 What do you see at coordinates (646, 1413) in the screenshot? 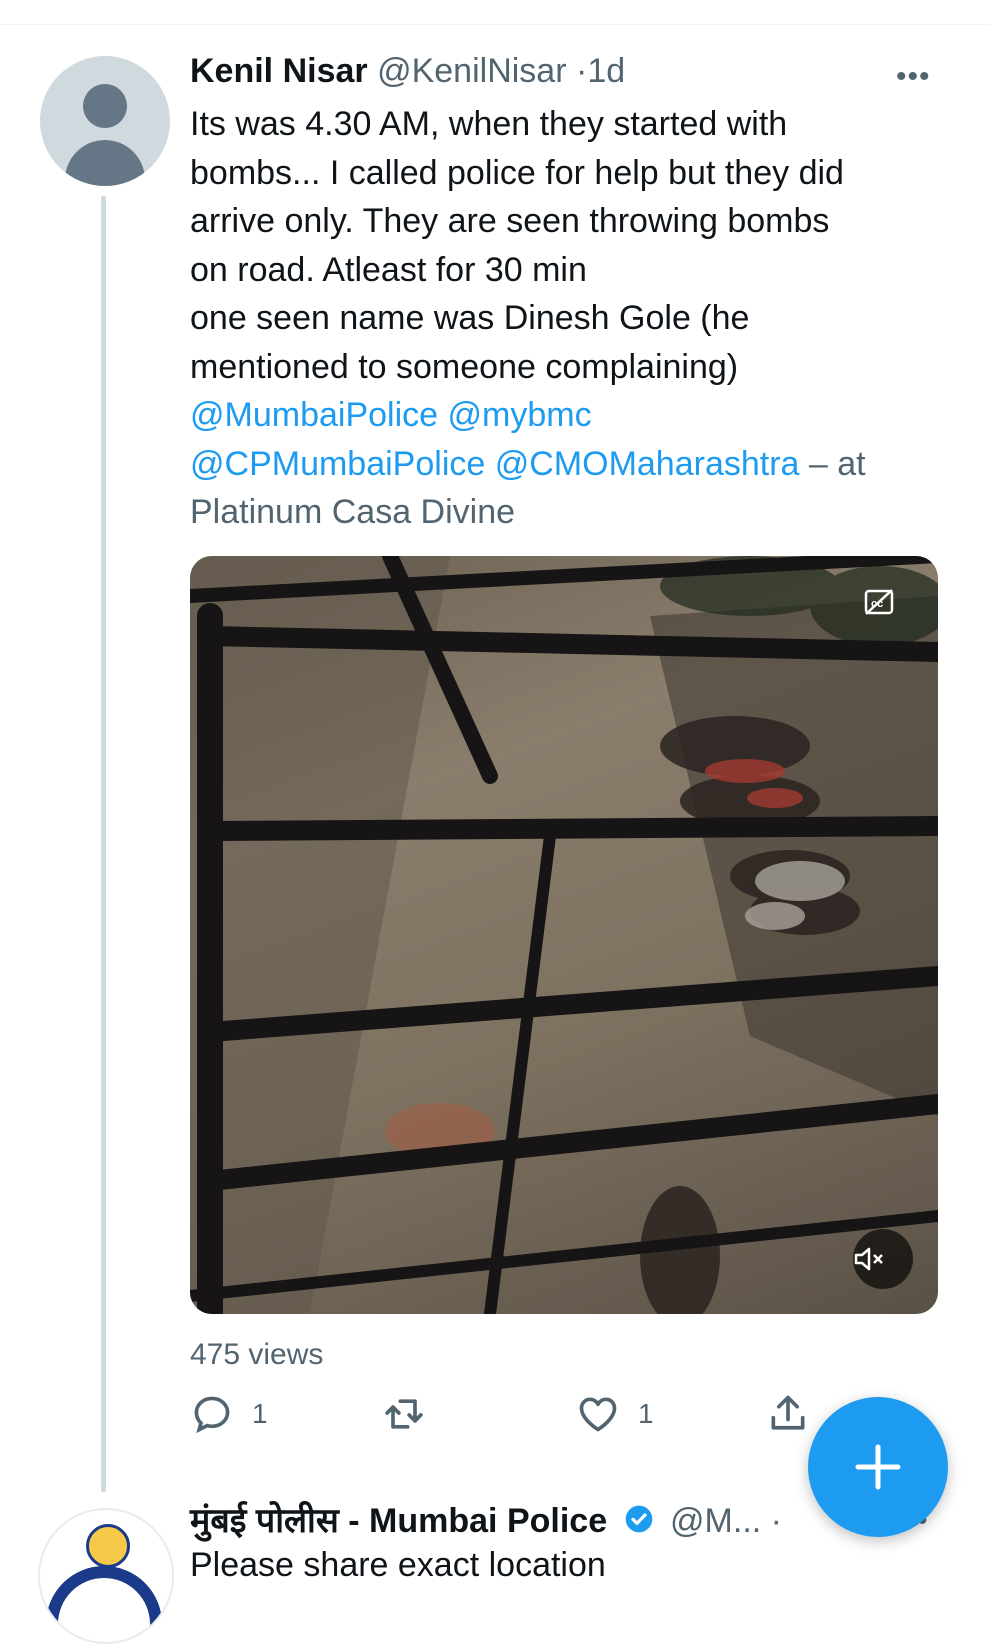
I see `like-count: 1` at bounding box center [646, 1413].